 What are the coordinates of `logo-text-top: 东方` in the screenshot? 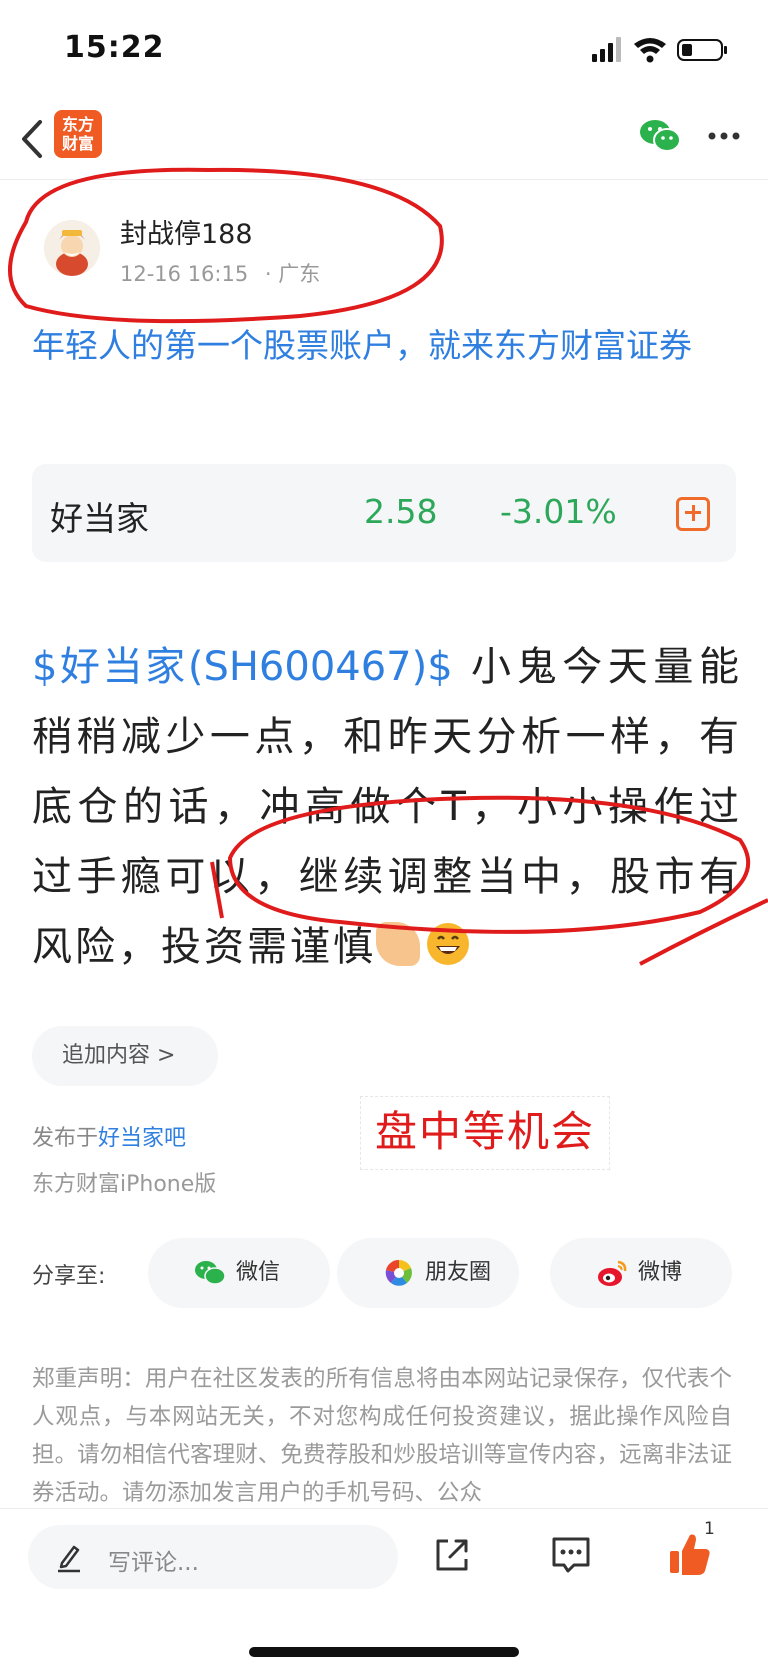 It's located at (77, 124).